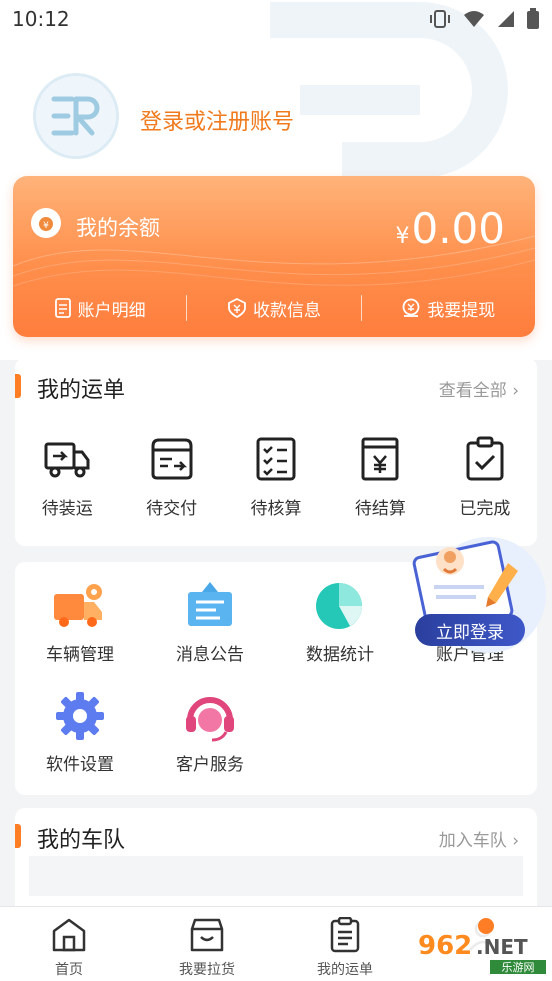 The image size is (552, 981). What do you see at coordinates (67, 460) in the screenshot?
I see `truck-icon` at bounding box center [67, 460].